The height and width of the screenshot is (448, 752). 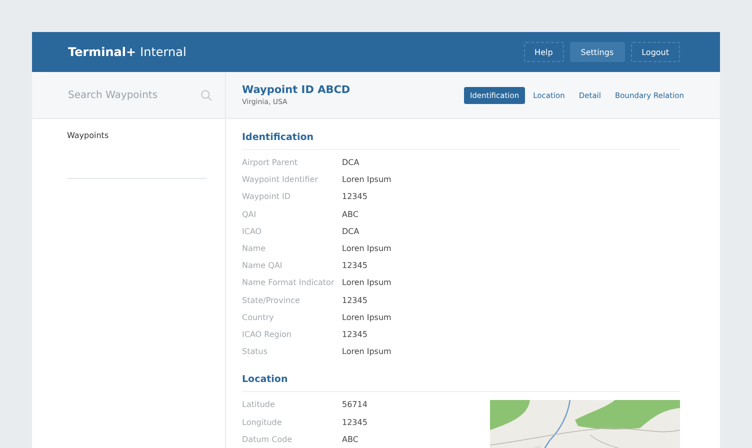 I want to click on nav-button: Help, so click(x=544, y=52).